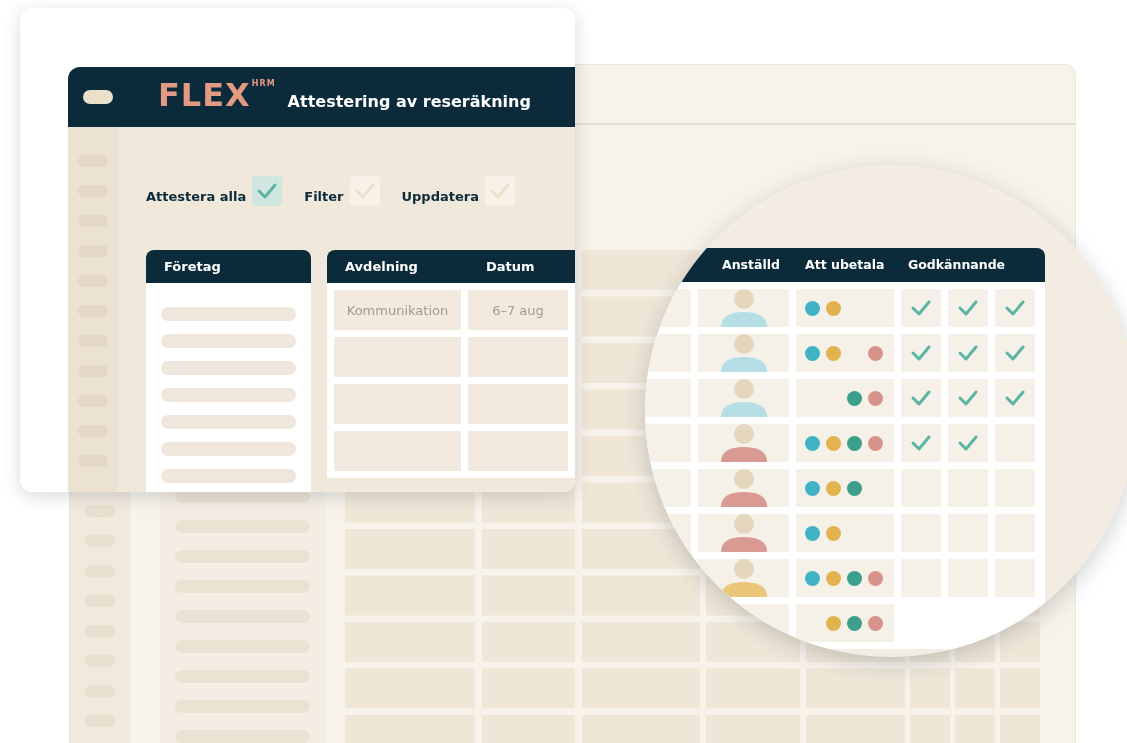  Describe the element at coordinates (440, 196) in the screenshot. I see `action-label: Uppdatera` at that location.